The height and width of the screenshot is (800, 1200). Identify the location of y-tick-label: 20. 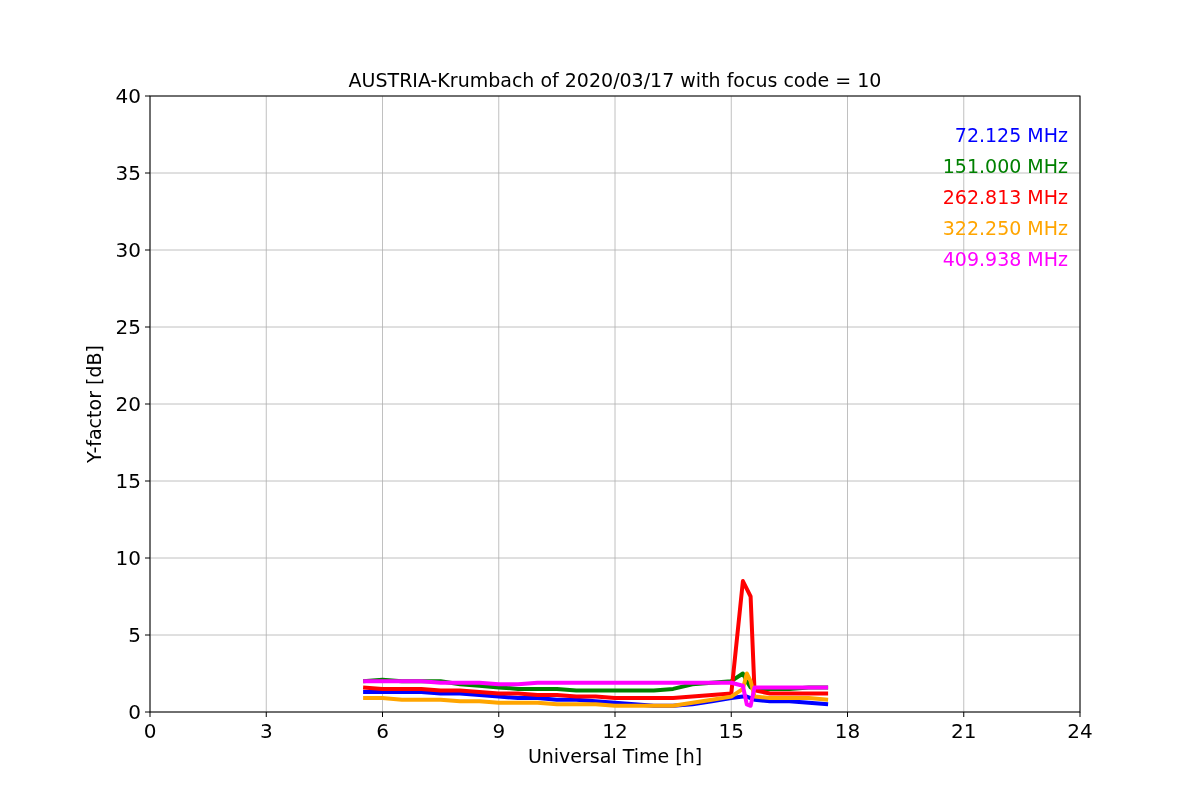
(128, 404).